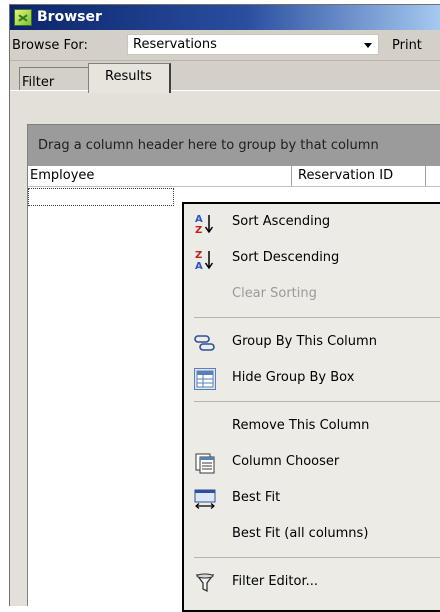  I want to click on browse-for-value: Reservations, so click(175, 44).